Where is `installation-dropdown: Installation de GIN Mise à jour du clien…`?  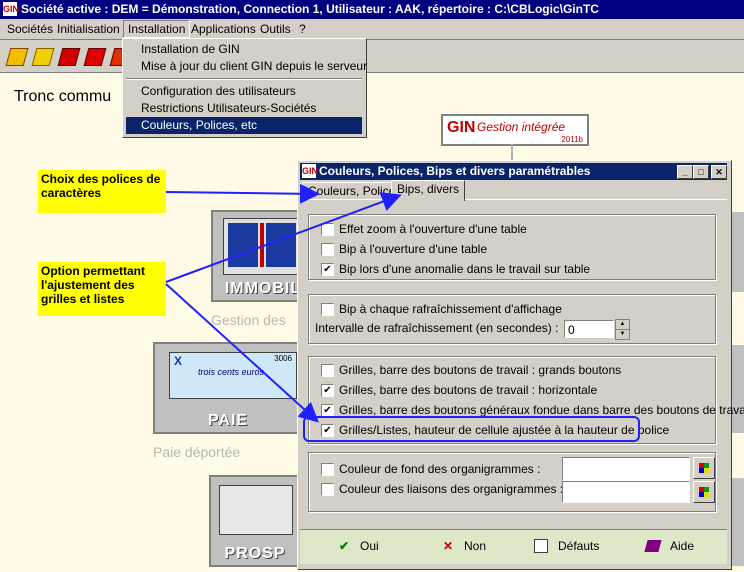
installation-dropdown: Installation de GIN Mise à jour du clien… is located at coordinates (244, 88).